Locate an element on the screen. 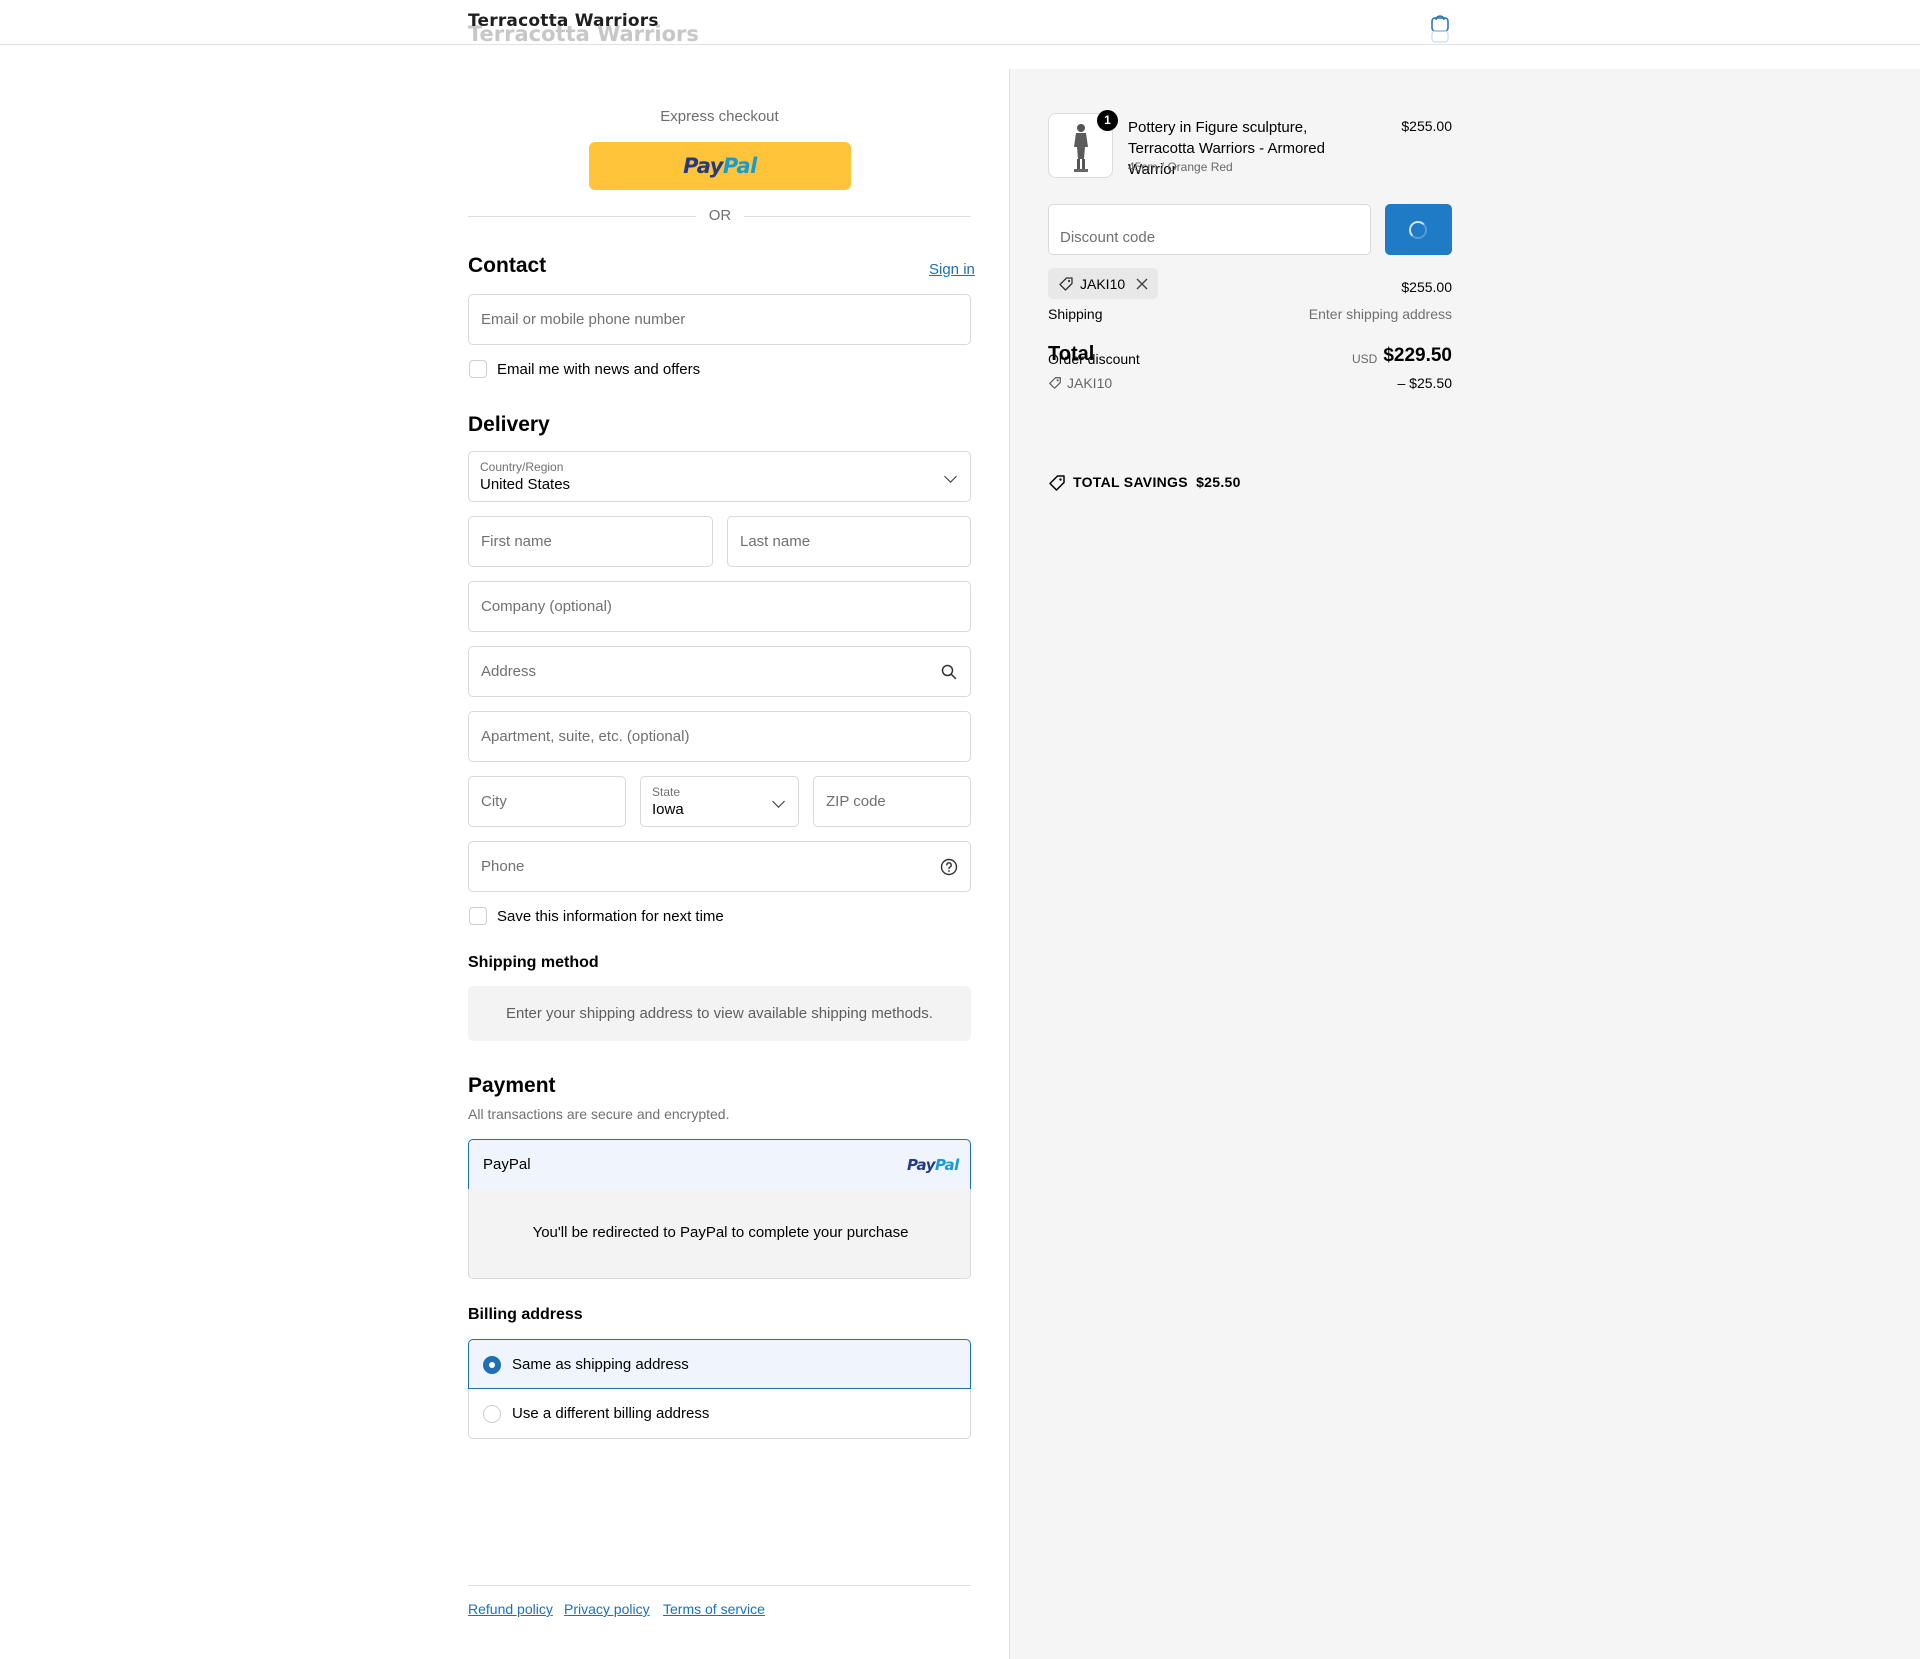  total-label: Total is located at coordinates (1071, 354).